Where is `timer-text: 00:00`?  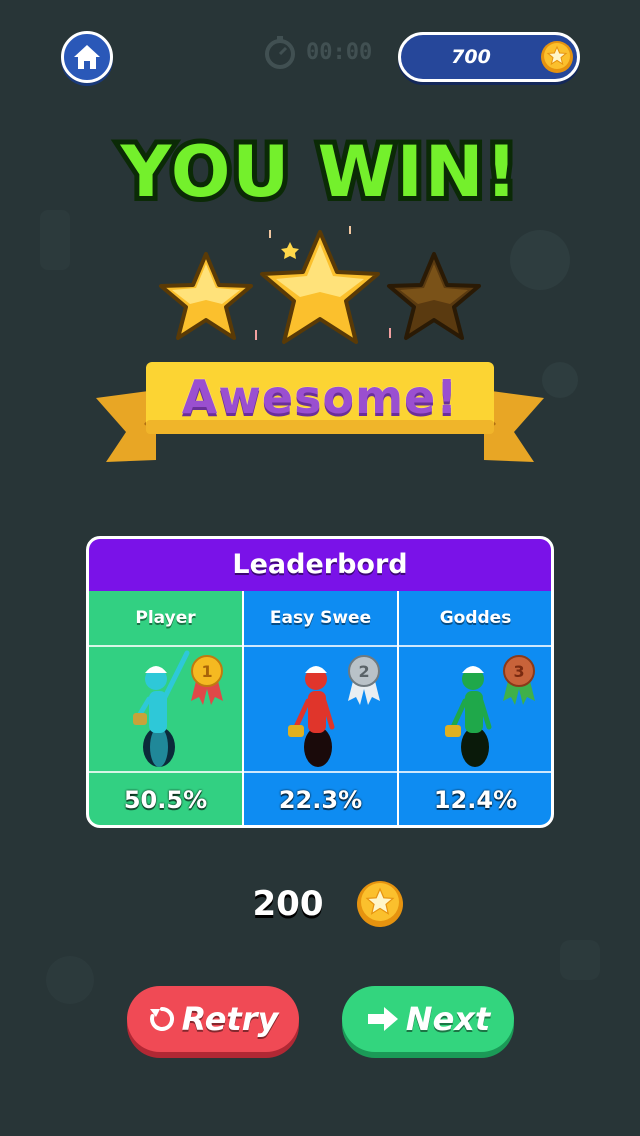 timer-text: 00:00 is located at coordinates (339, 52).